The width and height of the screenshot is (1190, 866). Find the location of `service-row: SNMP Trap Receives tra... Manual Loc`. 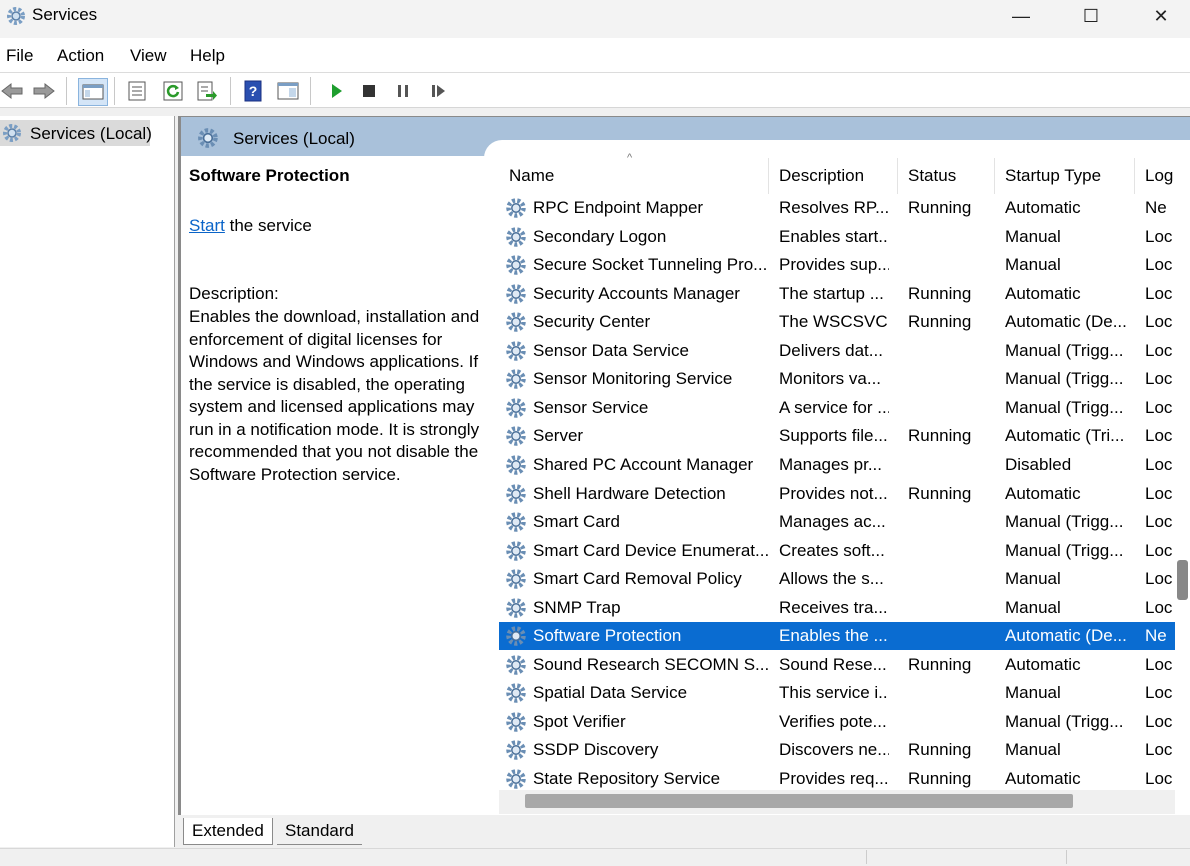

service-row: SNMP Trap Receives tra... Manual Loc is located at coordinates (837, 608).